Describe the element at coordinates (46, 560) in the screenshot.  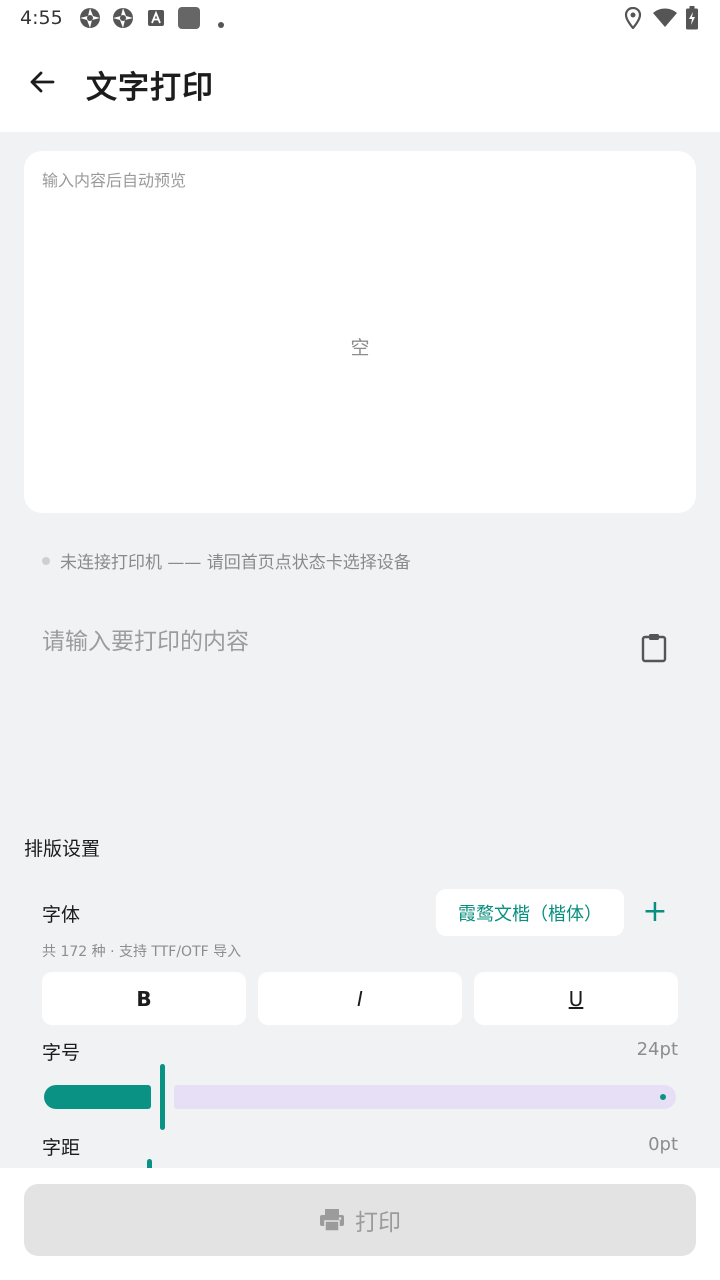
I see `status-dot-icon` at that location.